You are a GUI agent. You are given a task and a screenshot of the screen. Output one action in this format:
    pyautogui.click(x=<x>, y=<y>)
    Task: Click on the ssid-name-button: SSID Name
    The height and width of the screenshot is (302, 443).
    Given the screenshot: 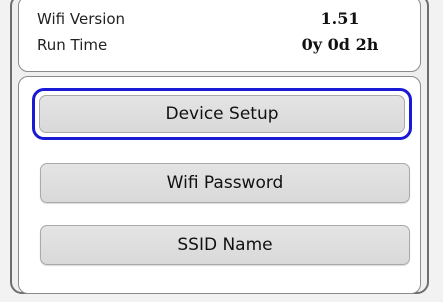 What is the action you would take?
    pyautogui.click(x=225, y=245)
    